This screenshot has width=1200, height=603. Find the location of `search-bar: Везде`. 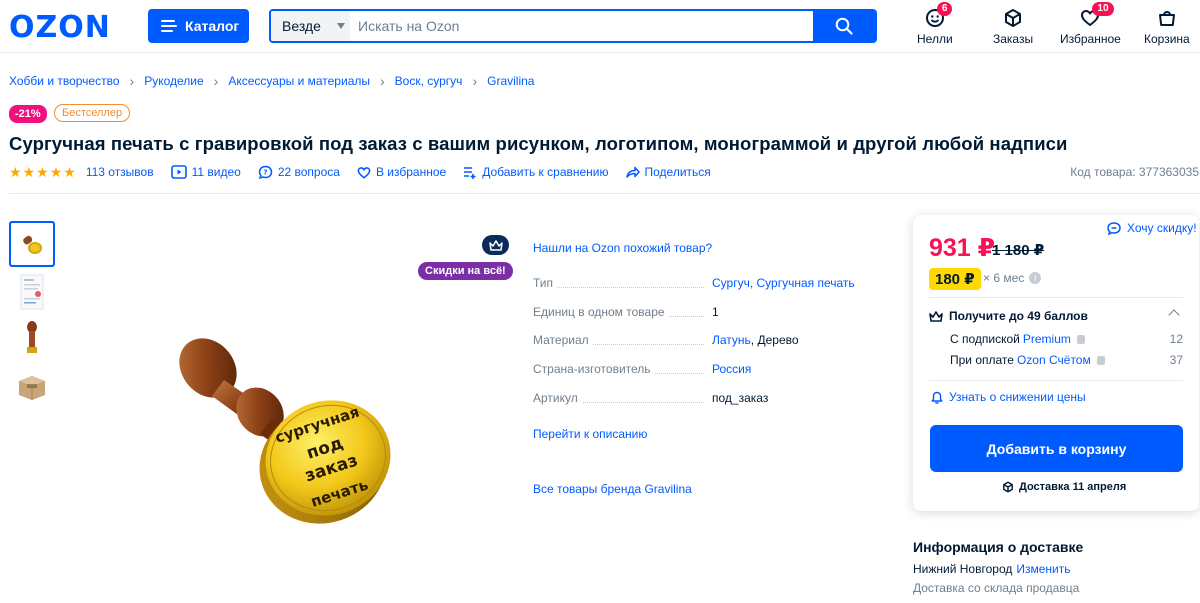

search-bar: Везде is located at coordinates (573, 26).